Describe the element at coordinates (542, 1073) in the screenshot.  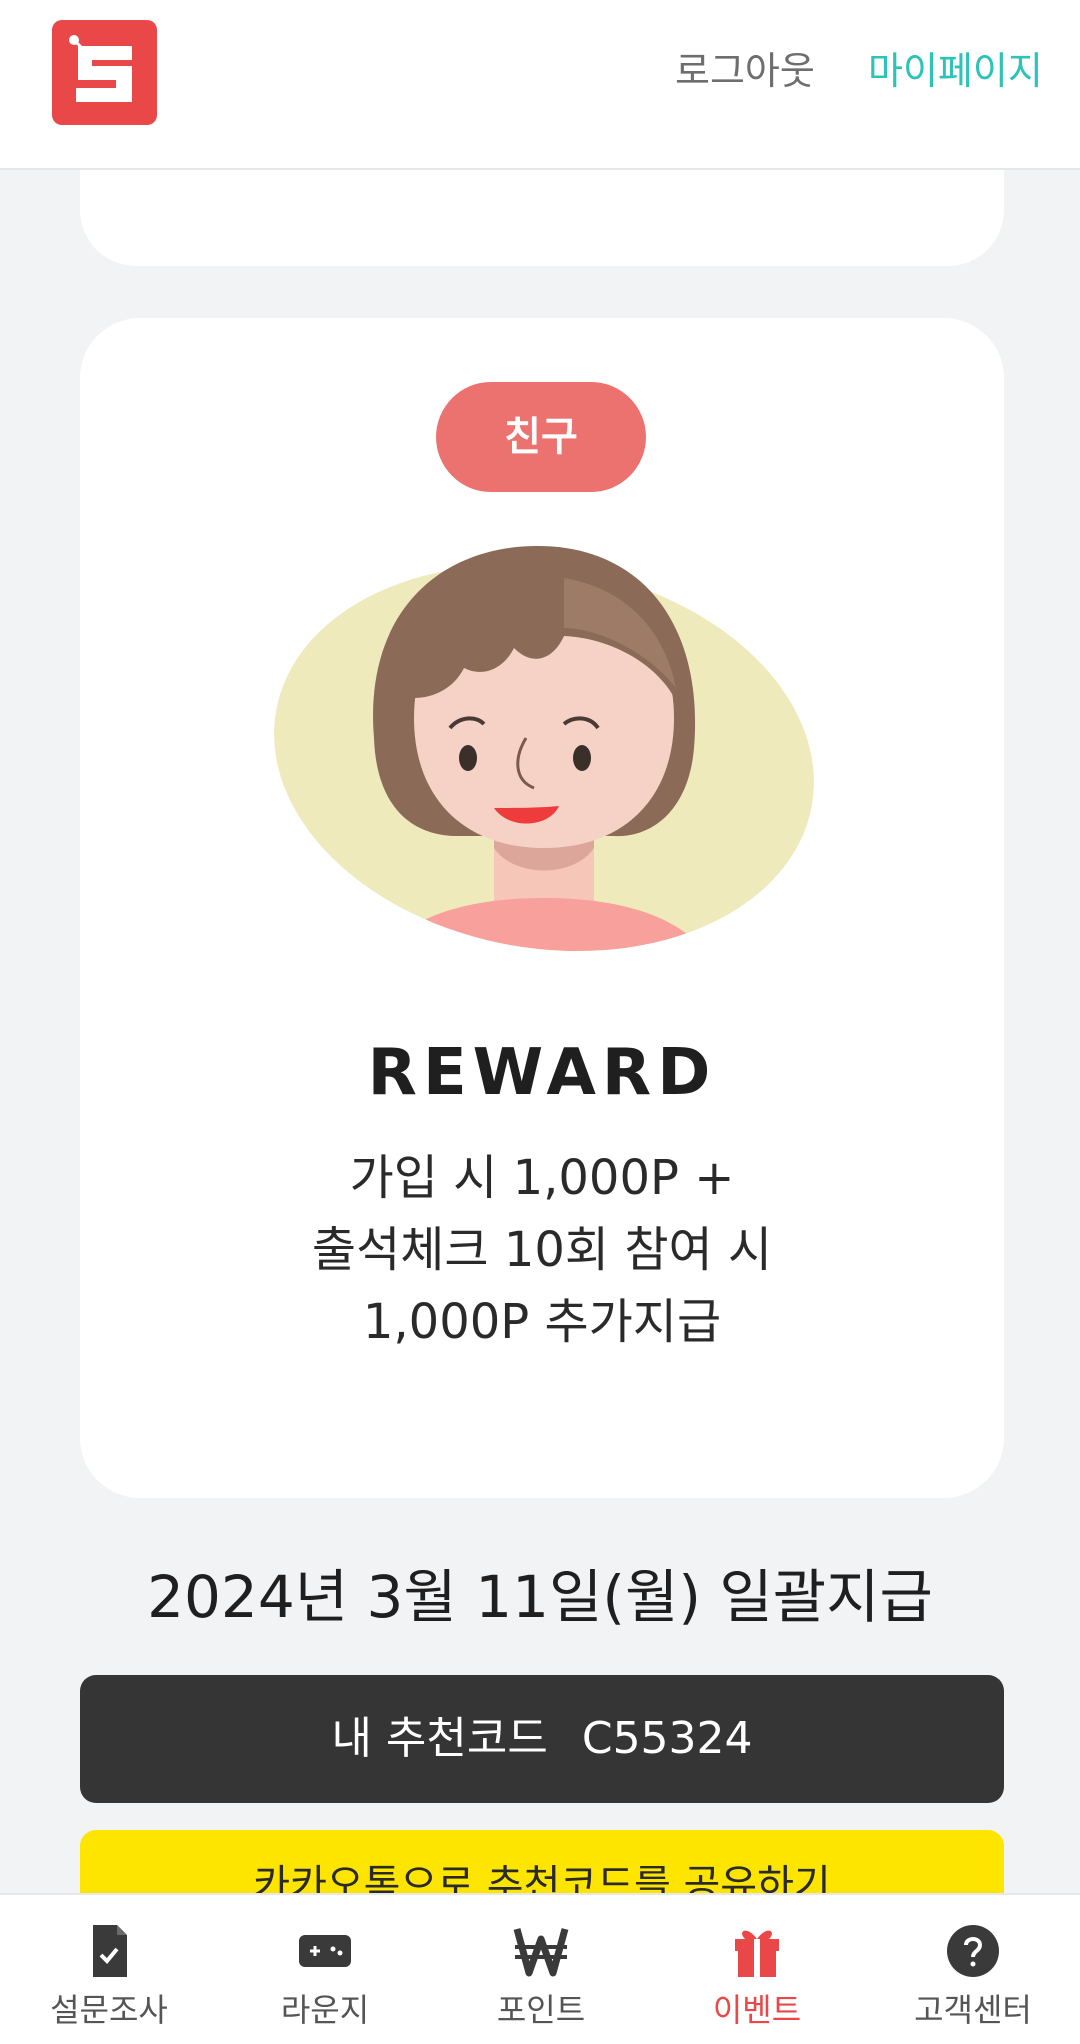
I see `reward-title: REWARD` at that location.